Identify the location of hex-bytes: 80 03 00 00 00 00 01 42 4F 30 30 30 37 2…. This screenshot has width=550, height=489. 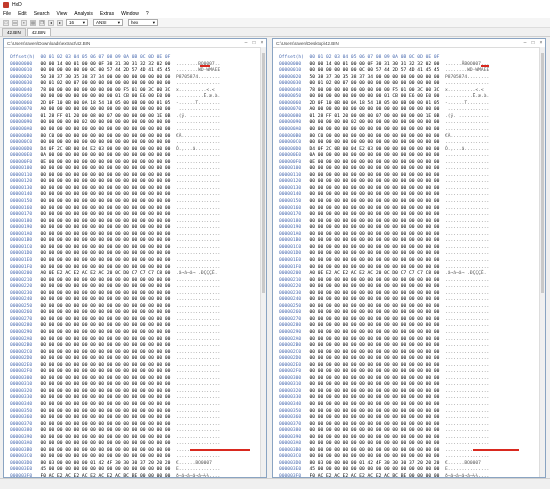
(108, 463).